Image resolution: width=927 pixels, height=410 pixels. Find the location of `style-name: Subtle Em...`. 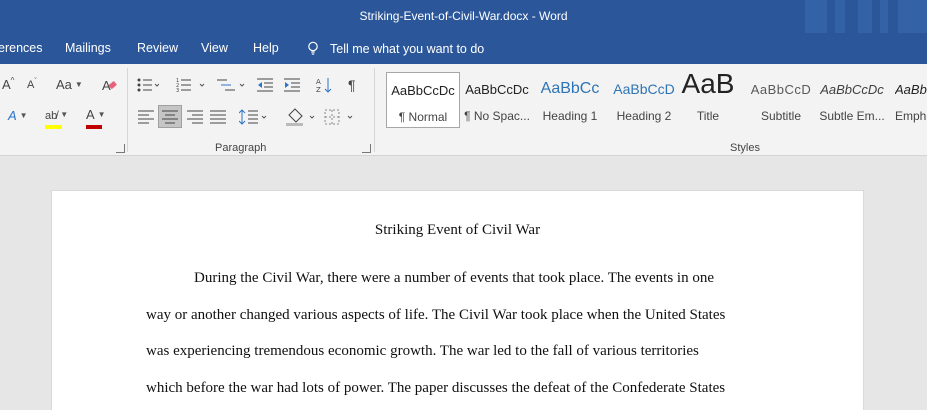

style-name: Subtle Em... is located at coordinates (852, 116).